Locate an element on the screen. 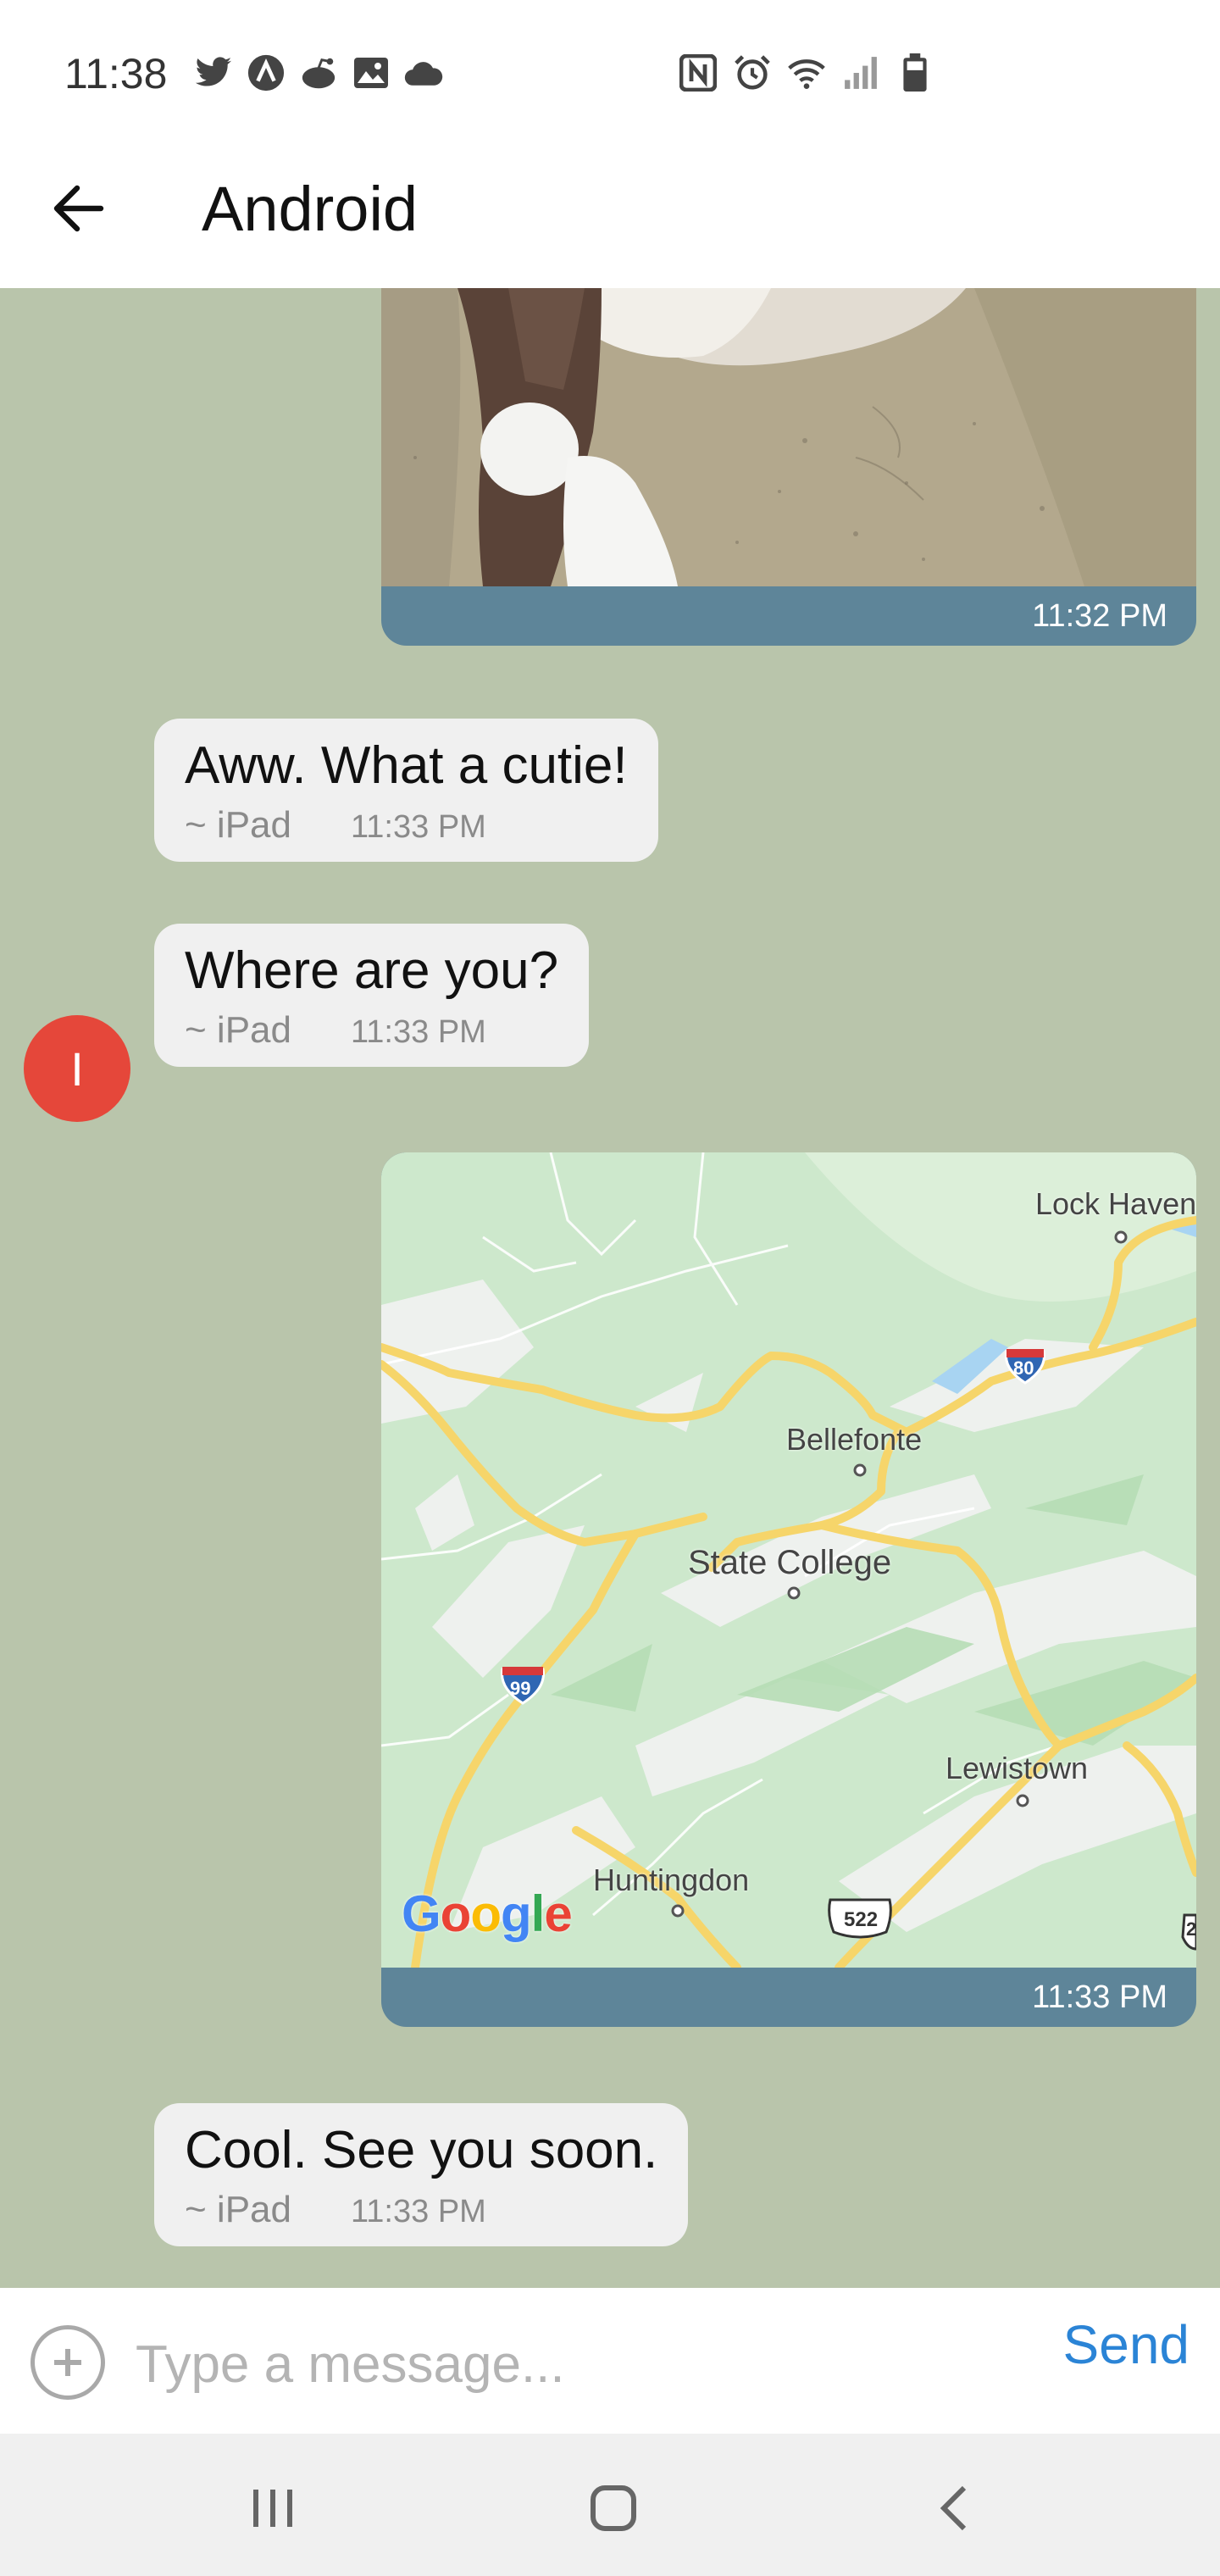 This screenshot has width=1220, height=2576. google-logo-text: Google is located at coordinates (488, 1913).